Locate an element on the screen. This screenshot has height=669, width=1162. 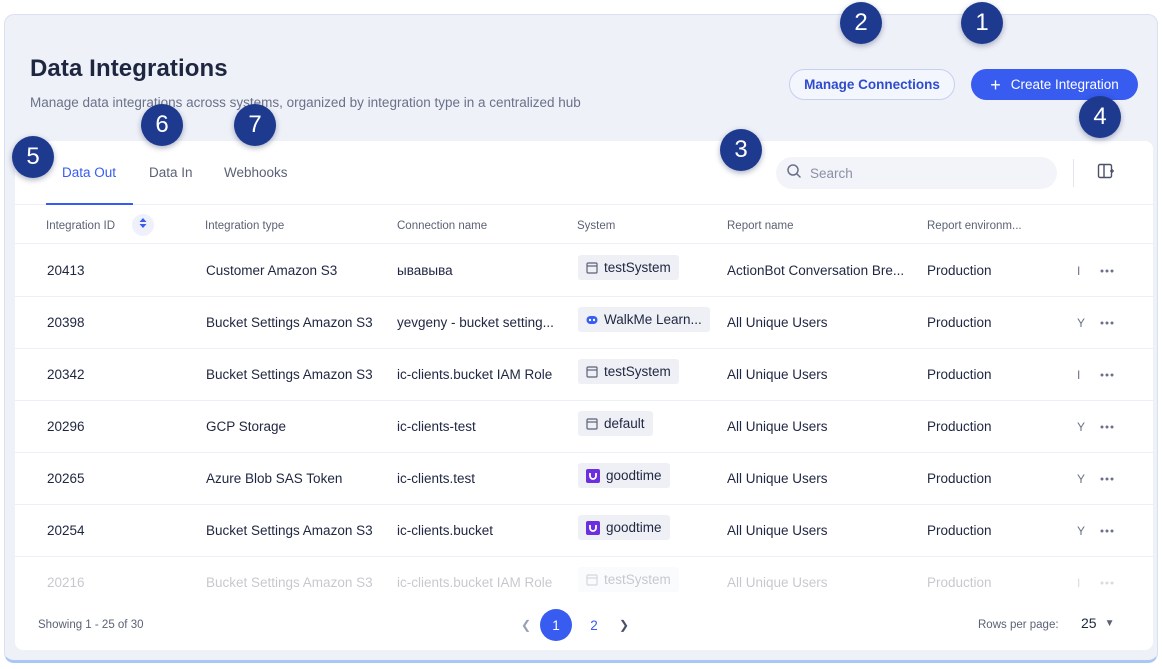
integration-id-cell: 20216 is located at coordinates (66, 582).